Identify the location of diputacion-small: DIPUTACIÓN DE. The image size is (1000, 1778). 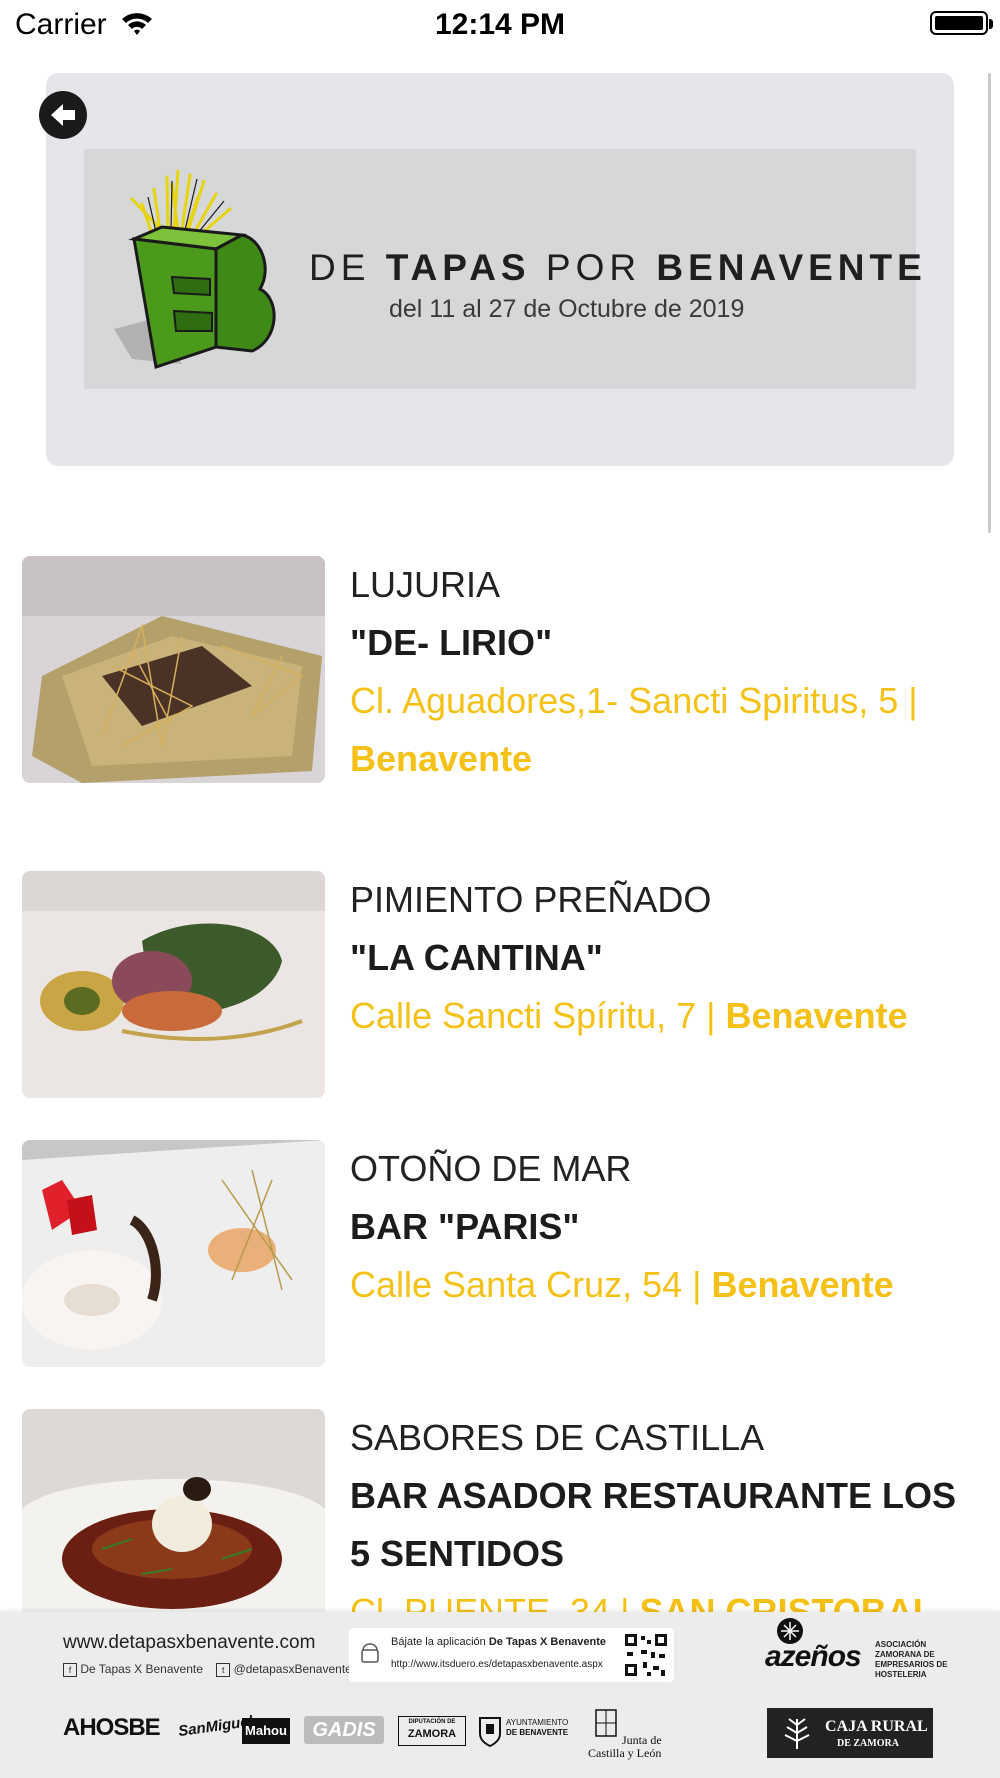
(432, 1722).